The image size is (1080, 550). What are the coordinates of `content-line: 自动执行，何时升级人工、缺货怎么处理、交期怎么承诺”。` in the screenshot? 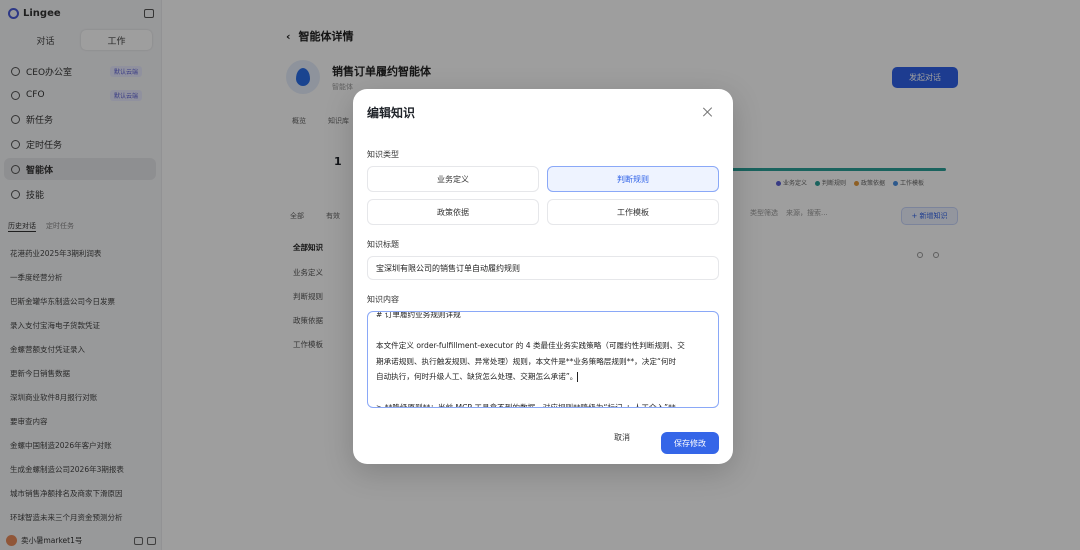 It's located at (477, 376).